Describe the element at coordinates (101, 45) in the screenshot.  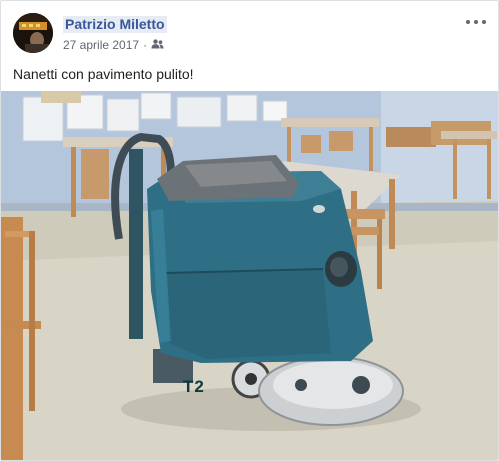
I see `post-date: 27 aprile 2017` at that location.